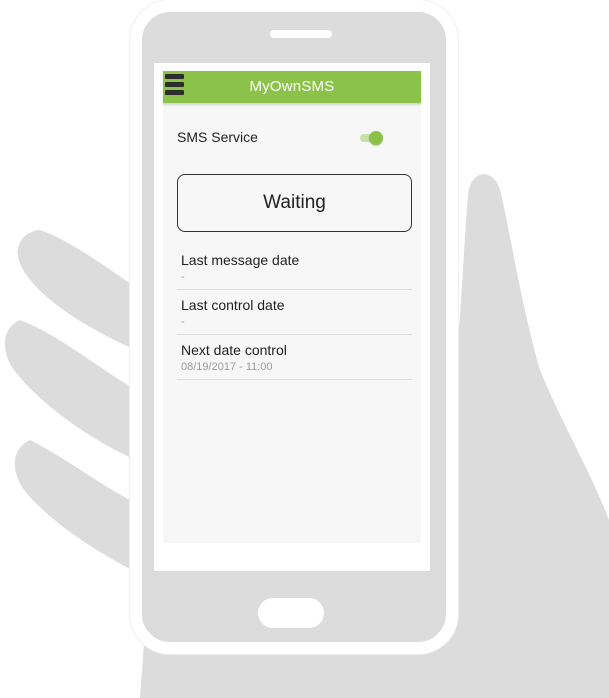  Describe the element at coordinates (376, 138) in the screenshot. I see `toggle-knob` at that location.